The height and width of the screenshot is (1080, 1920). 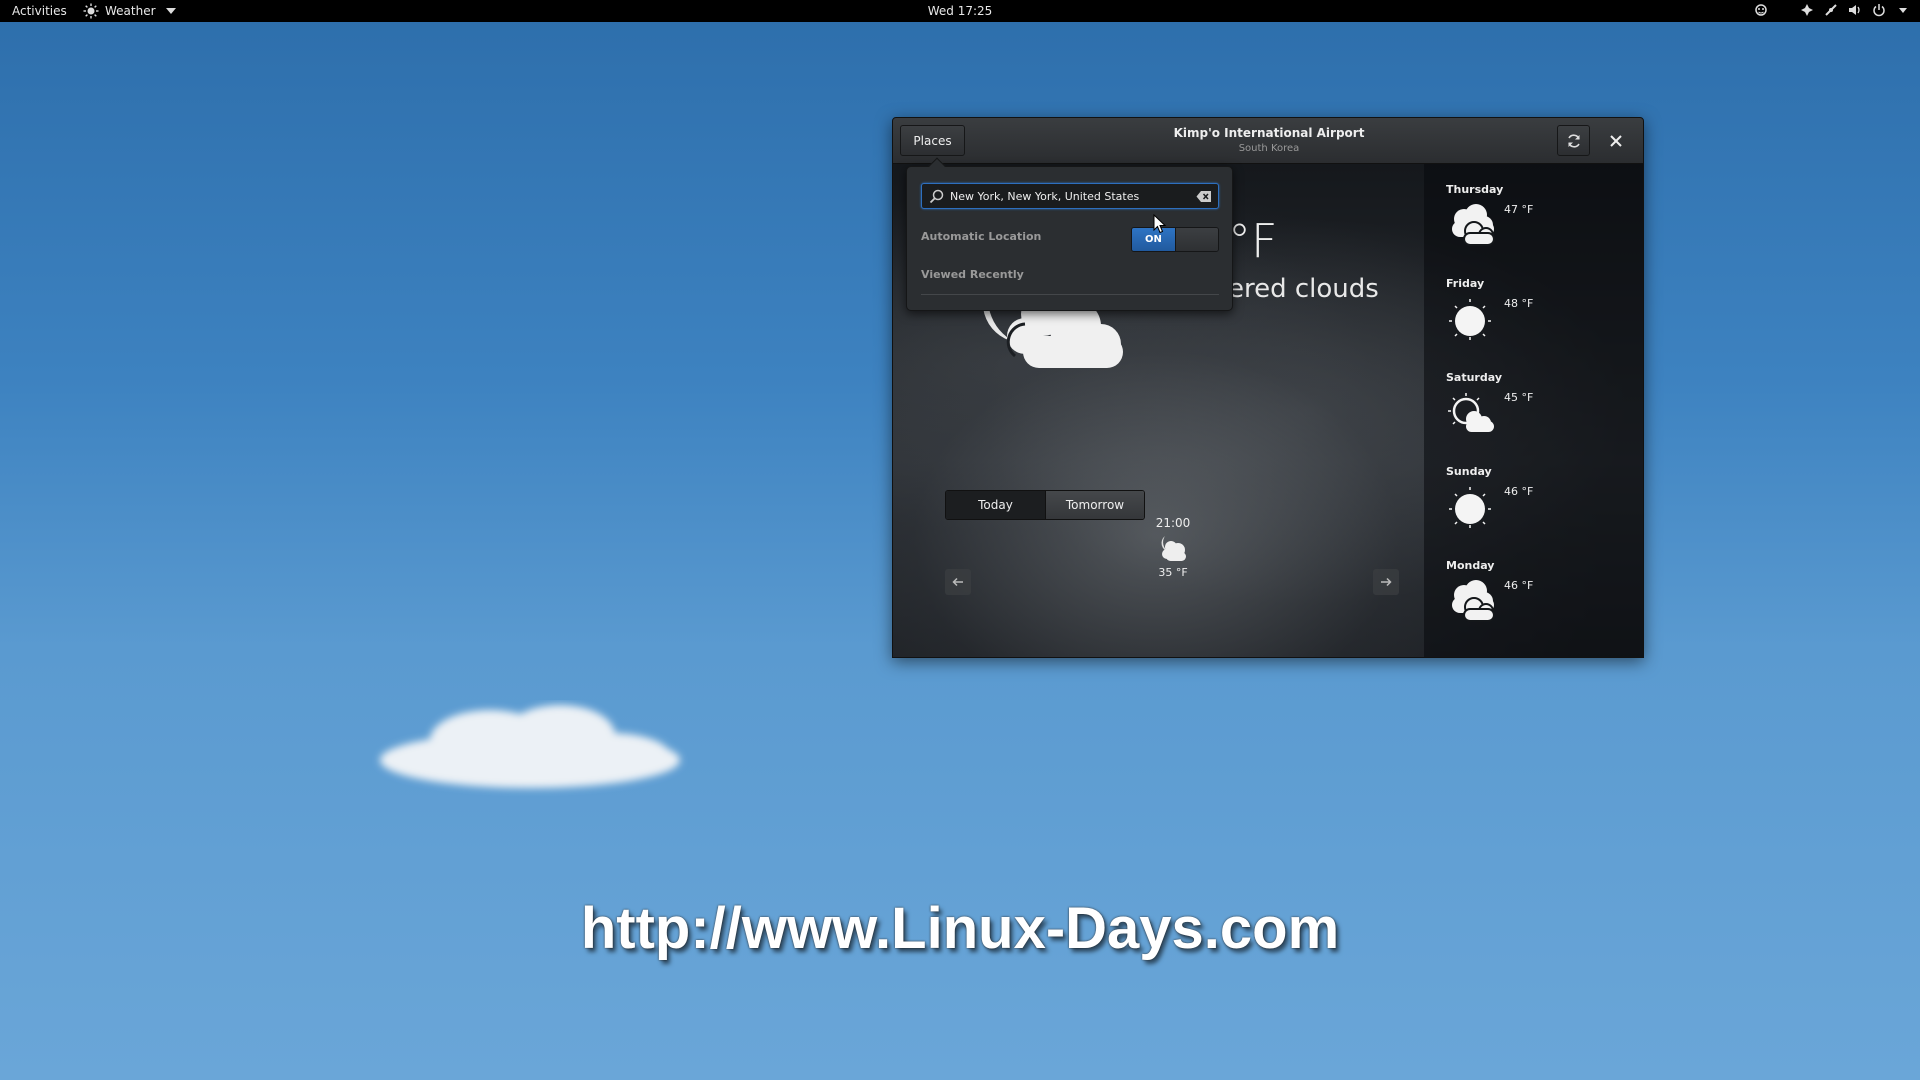 I want to click on refresh-button, so click(x=1573, y=140).